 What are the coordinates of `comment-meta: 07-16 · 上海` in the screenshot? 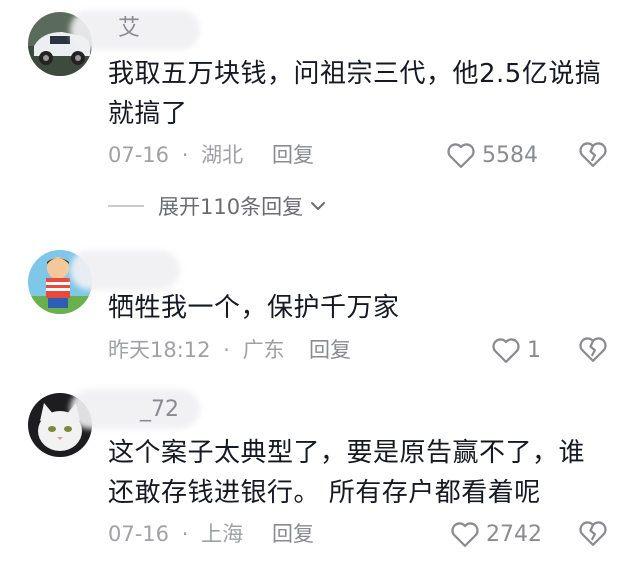 It's located at (175, 534).